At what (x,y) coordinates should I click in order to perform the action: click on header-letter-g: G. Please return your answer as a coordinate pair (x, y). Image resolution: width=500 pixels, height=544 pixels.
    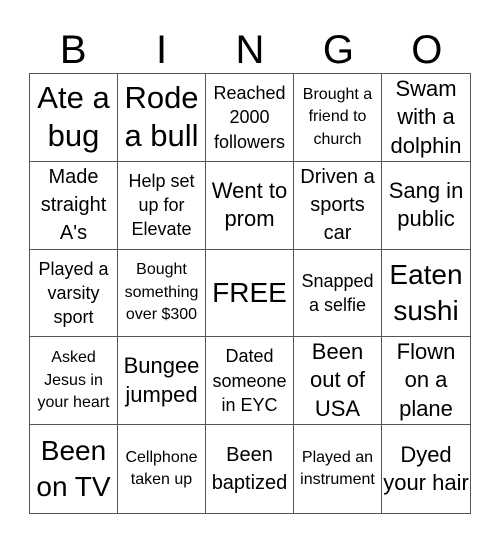
    Looking at the image, I should click on (338, 50).